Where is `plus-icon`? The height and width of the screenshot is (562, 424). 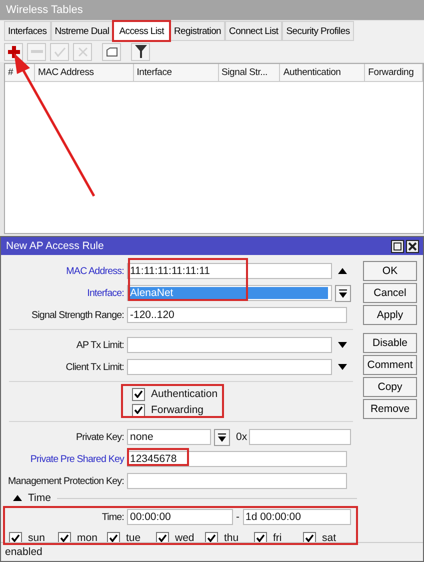
plus-icon is located at coordinates (14, 52).